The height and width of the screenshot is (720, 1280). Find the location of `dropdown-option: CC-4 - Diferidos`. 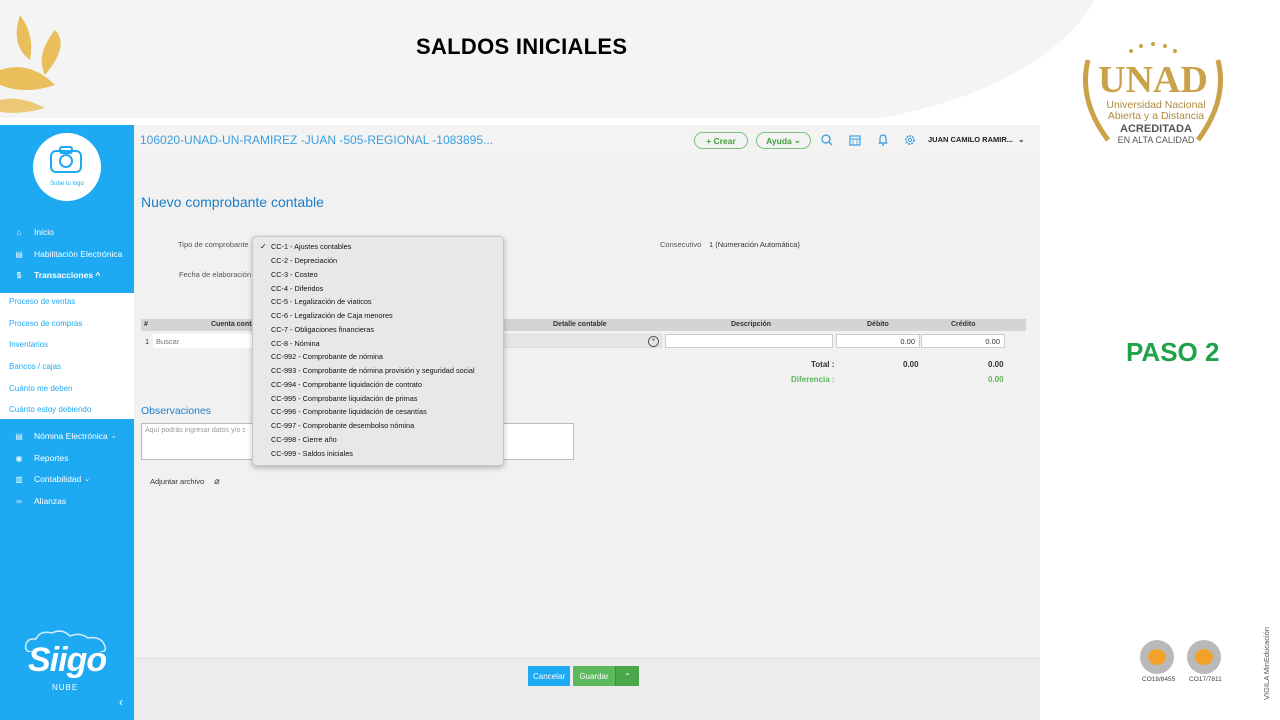

dropdown-option: CC-4 - Diferidos is located at coordinates (378, 288).